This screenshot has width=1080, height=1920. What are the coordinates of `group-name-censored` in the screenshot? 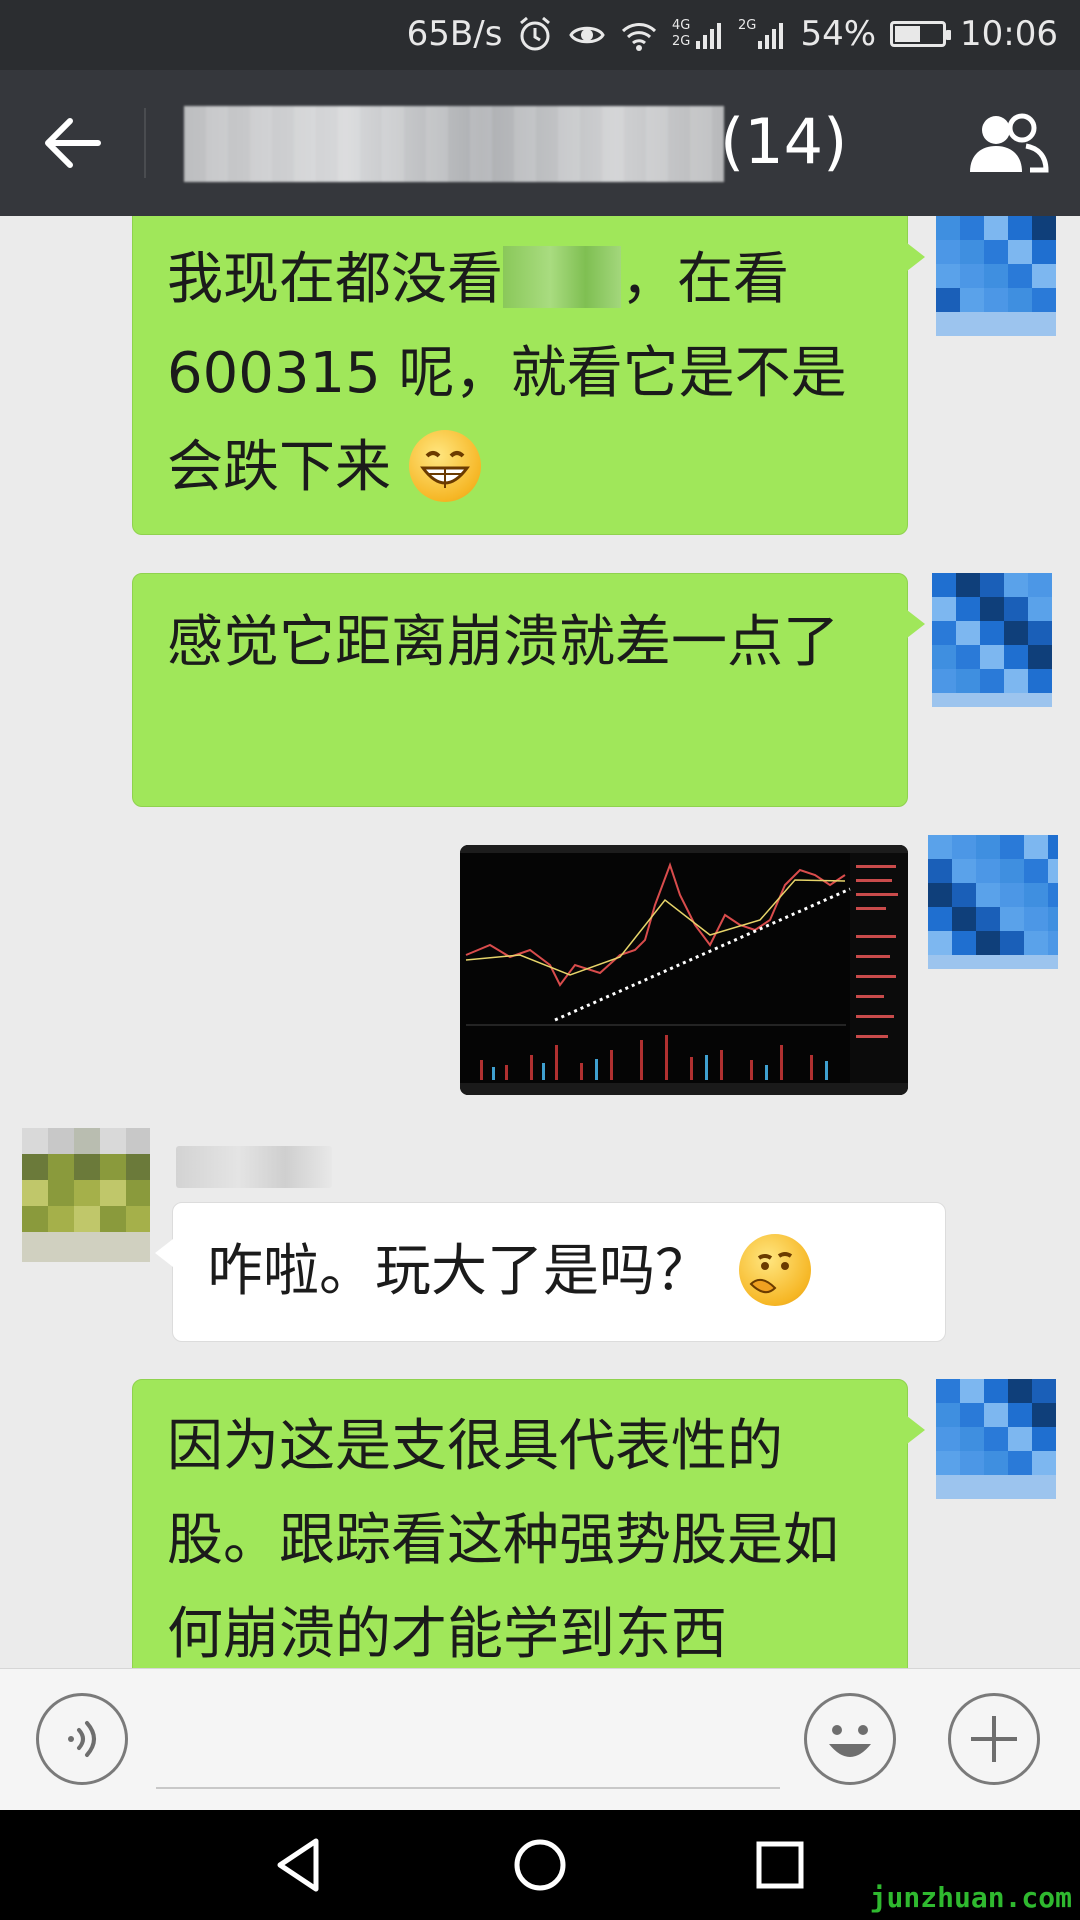 It's located at (454, 144).